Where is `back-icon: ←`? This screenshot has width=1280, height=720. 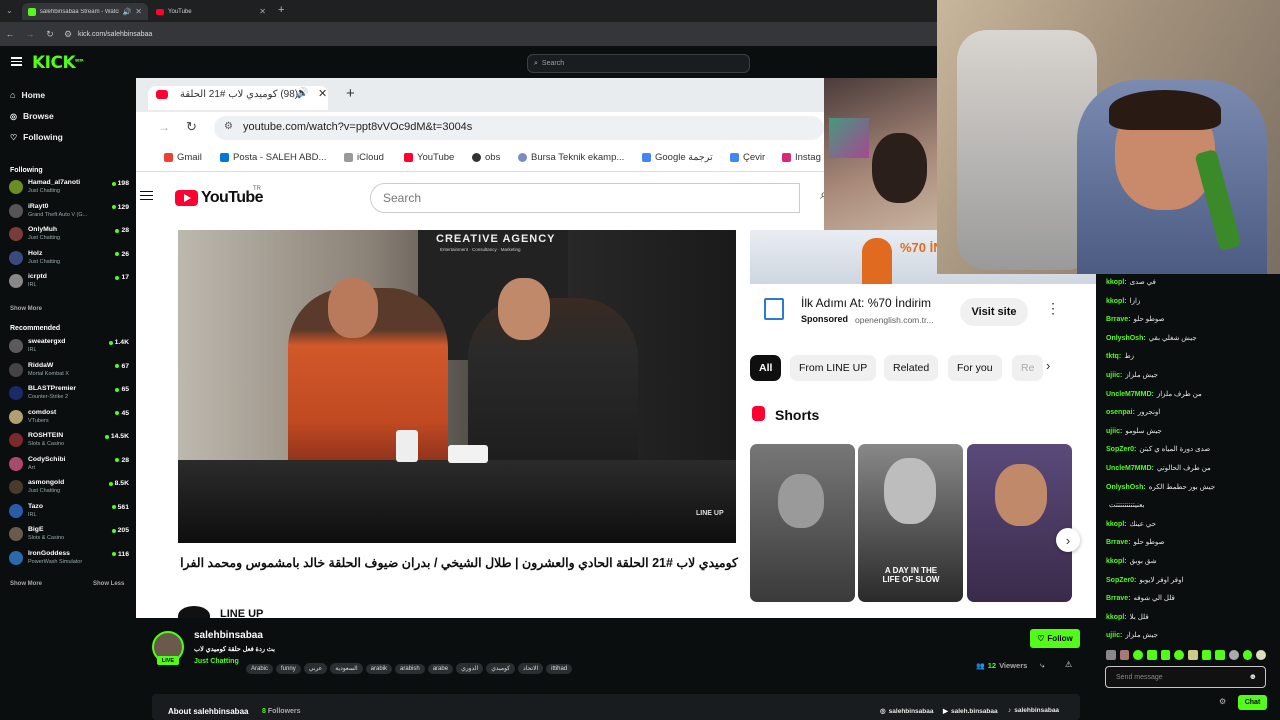
back-icon: ← is located at coordinates (10, 34).